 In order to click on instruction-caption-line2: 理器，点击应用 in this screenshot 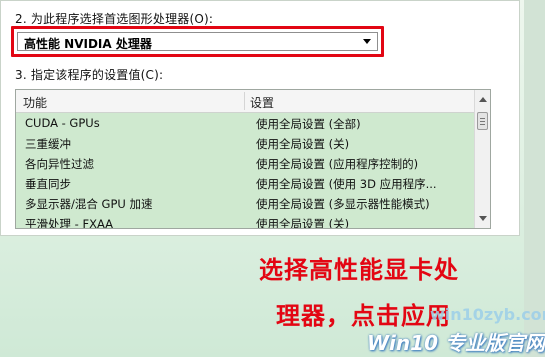, I will do `click(363, 316)`.